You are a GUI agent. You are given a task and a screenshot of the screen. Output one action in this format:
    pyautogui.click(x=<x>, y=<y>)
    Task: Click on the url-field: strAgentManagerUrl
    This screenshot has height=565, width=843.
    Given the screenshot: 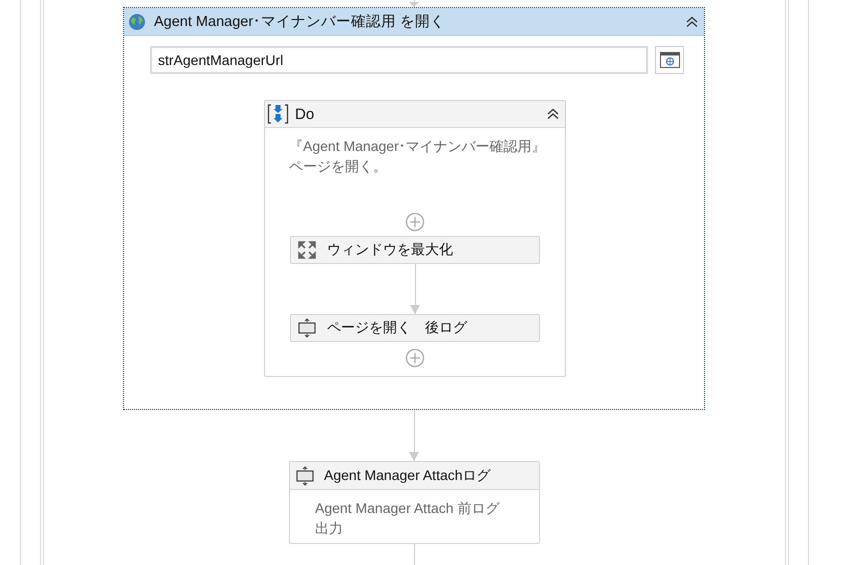 What is the action you would take?
    pyautogui.click(x=399, y=60)
    